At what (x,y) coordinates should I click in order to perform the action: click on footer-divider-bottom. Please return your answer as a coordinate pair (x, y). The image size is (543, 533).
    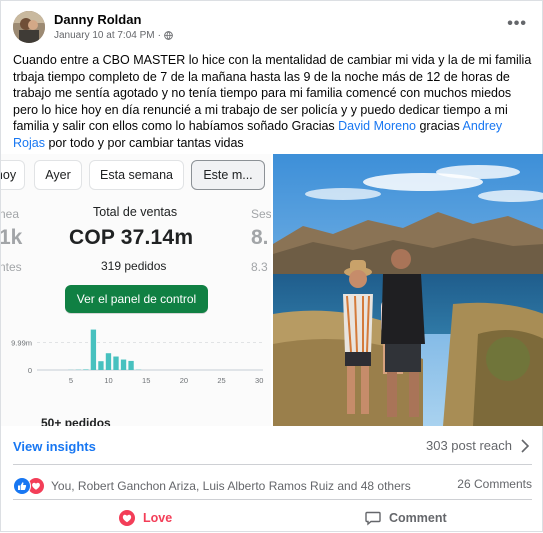
    Looking at the image, I should click on (272, 499).